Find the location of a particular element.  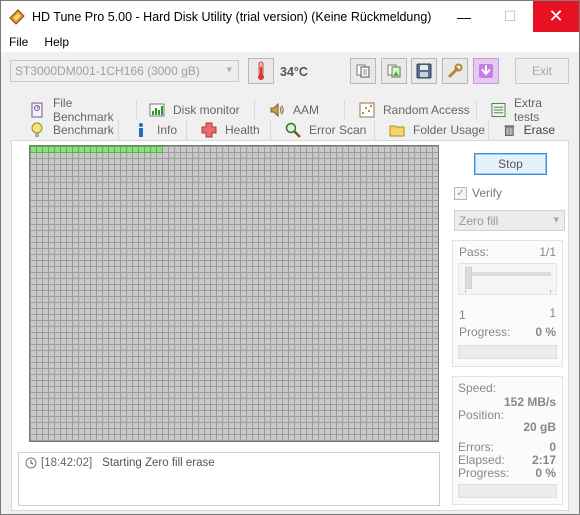

pass-label: Pass: is located at coordinates (474, 252).